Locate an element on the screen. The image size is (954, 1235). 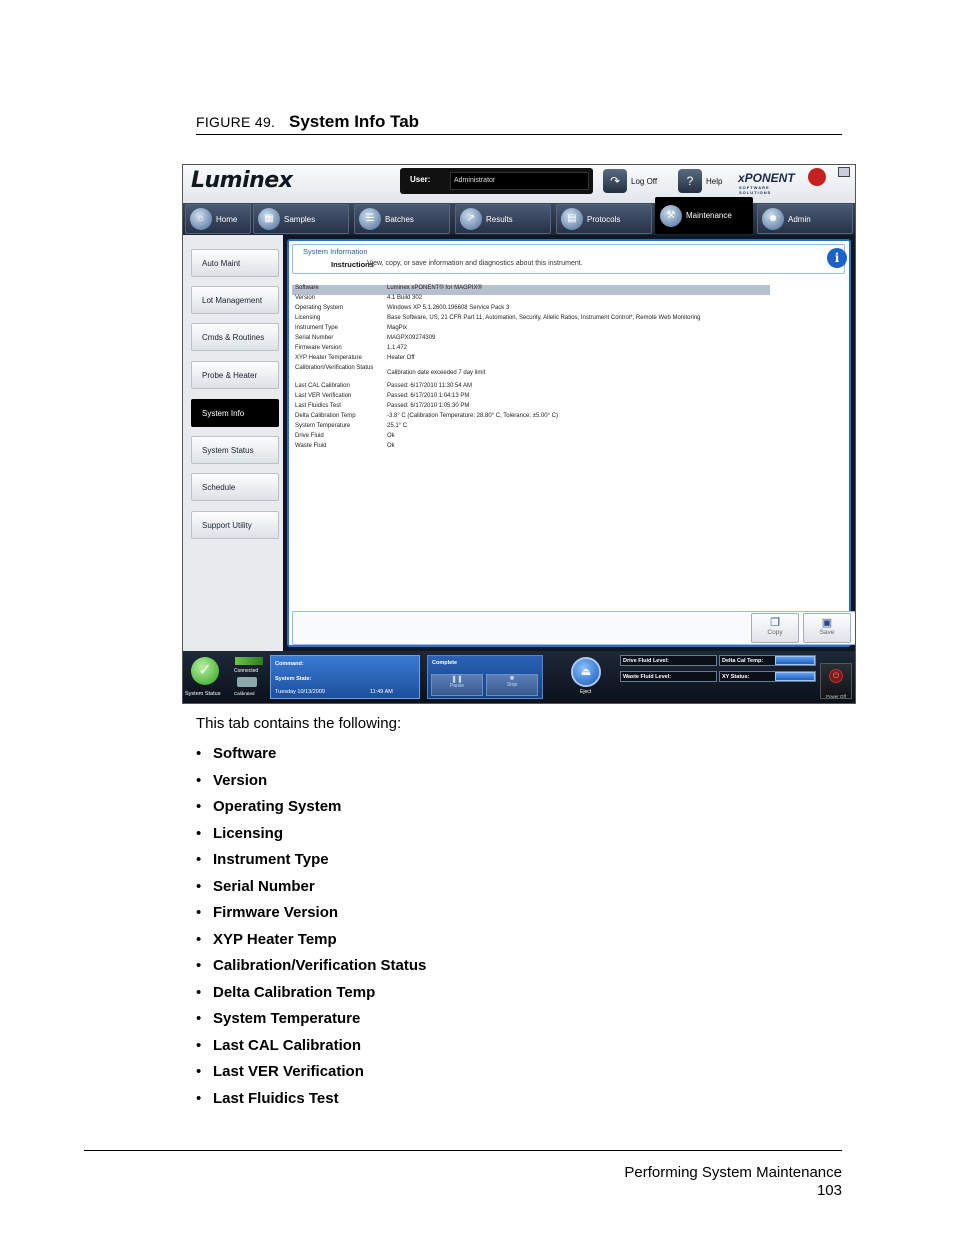
info-key: Last VER Verification is located at coordinates (323, 396).